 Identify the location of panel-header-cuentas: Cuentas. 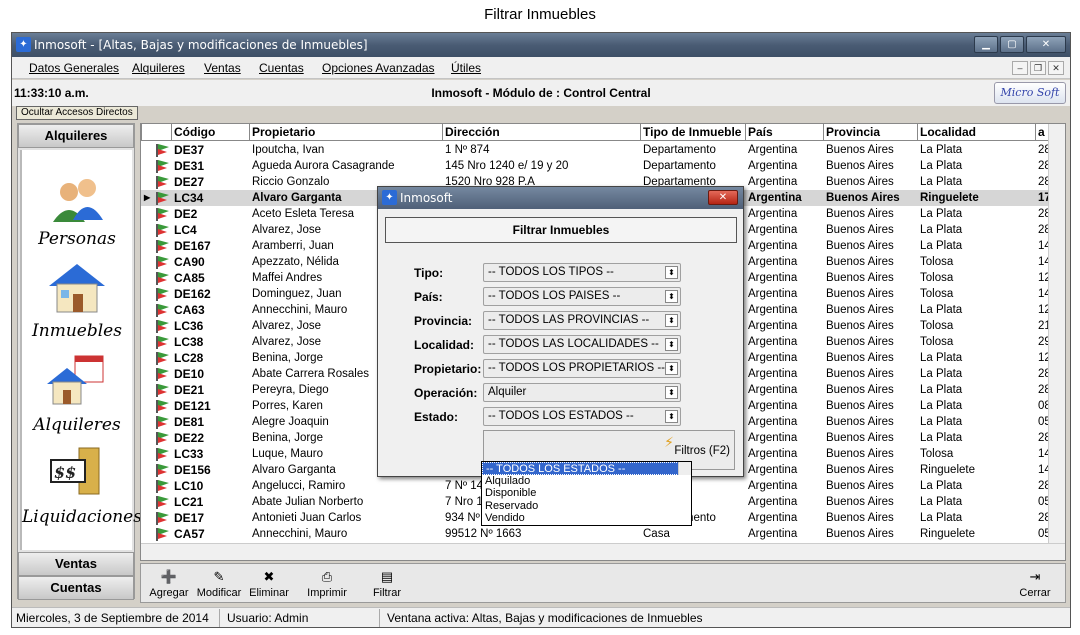
(76, 588).